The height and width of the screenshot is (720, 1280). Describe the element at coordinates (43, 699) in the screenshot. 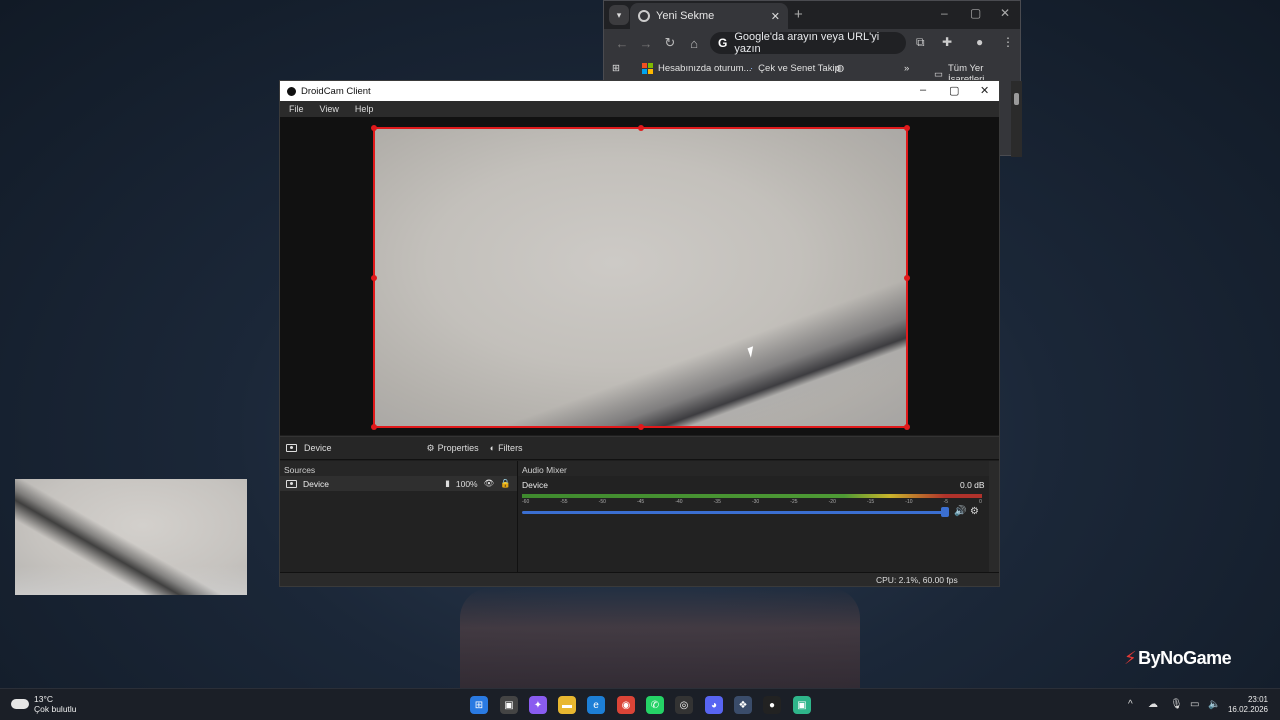

I see `weather-temp: 13°C` at that location.